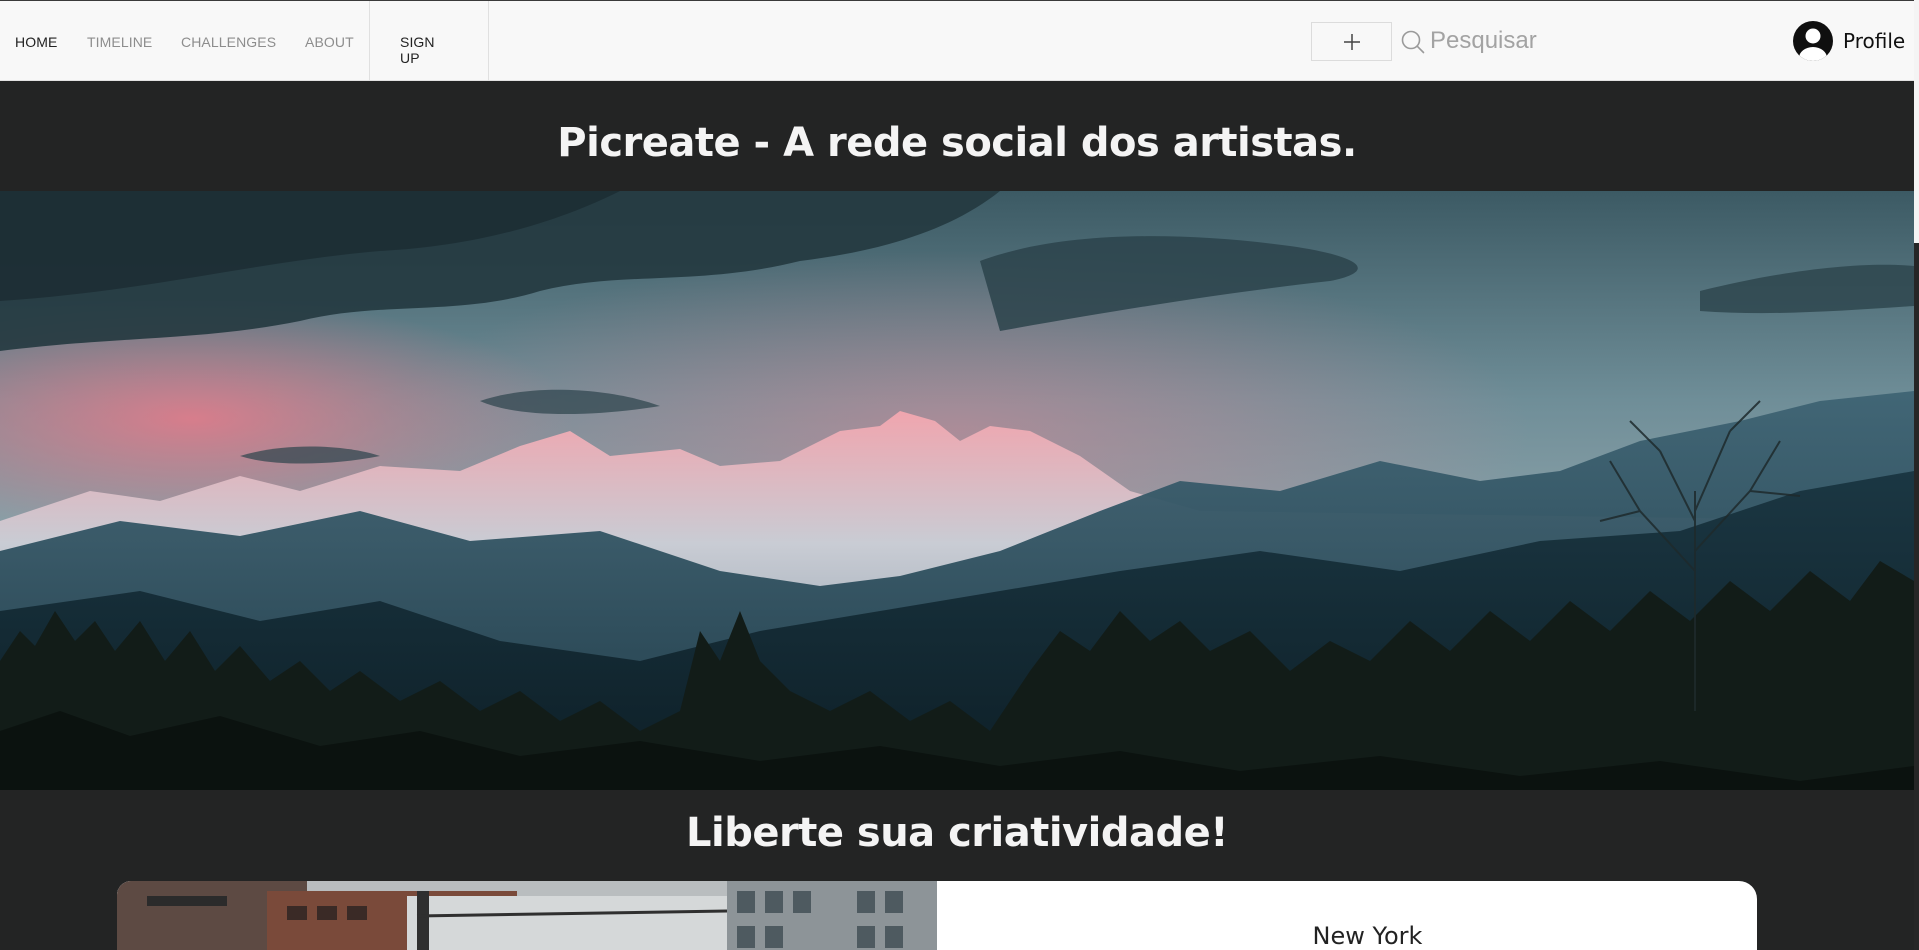 This screenshot has width=1919, height=950. I want to click on profile-label: Profile, so click(1874, 41).